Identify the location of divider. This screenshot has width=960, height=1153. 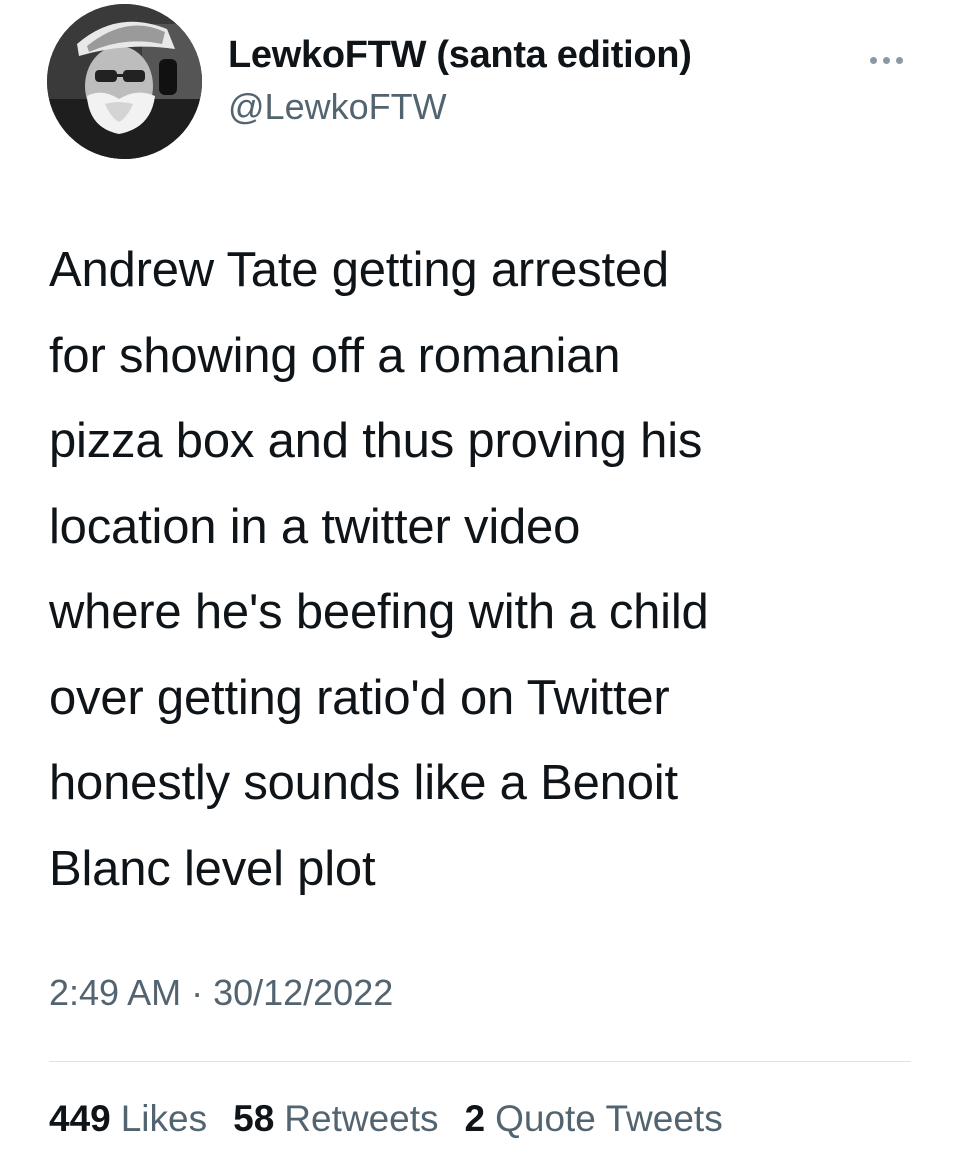
(480, 1061).